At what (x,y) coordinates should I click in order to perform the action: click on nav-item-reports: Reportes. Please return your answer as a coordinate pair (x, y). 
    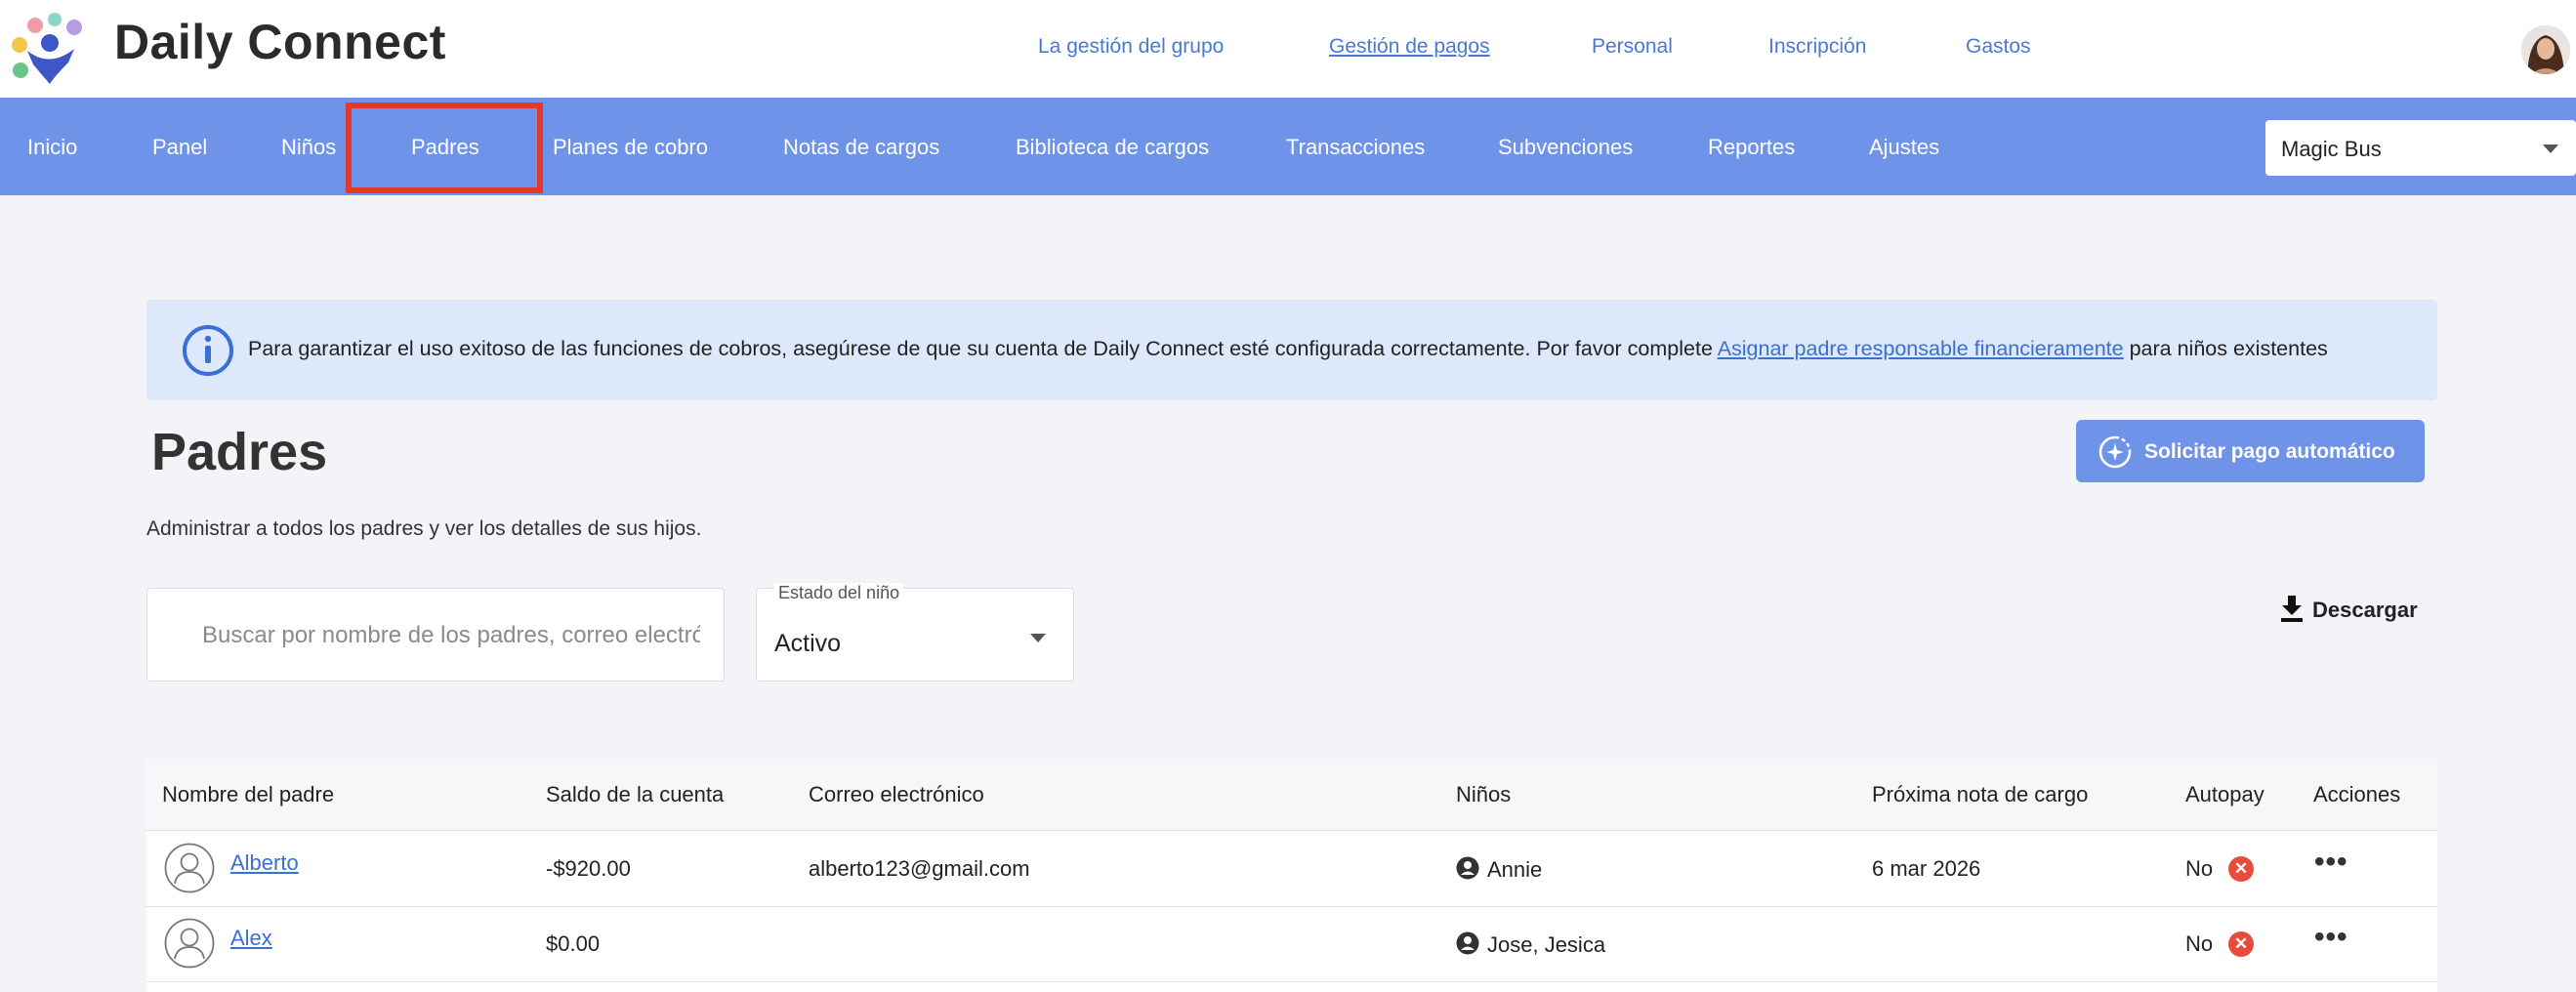
    Looking at the image, I should click on (1751, 147).